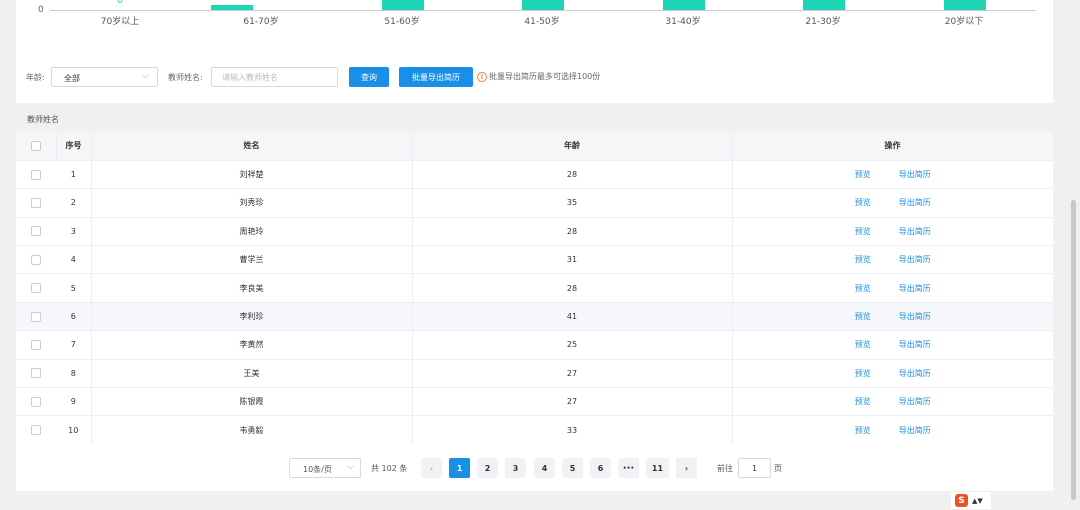  What do you see at coordinates (145, 76) in the screenshot?
I see `chevron-down-icon: ⌵` at bounding box center [145, 76].